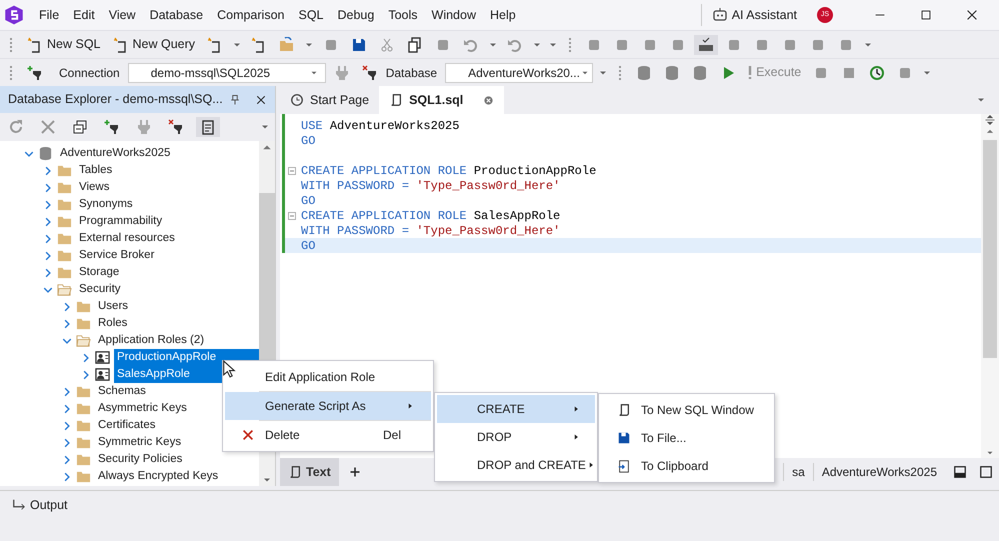 This screenshot has height=541, width=999. Describe the element at coordinates (117, 255) in the screenshot. I see `tree-item: Service Broker` at that location.